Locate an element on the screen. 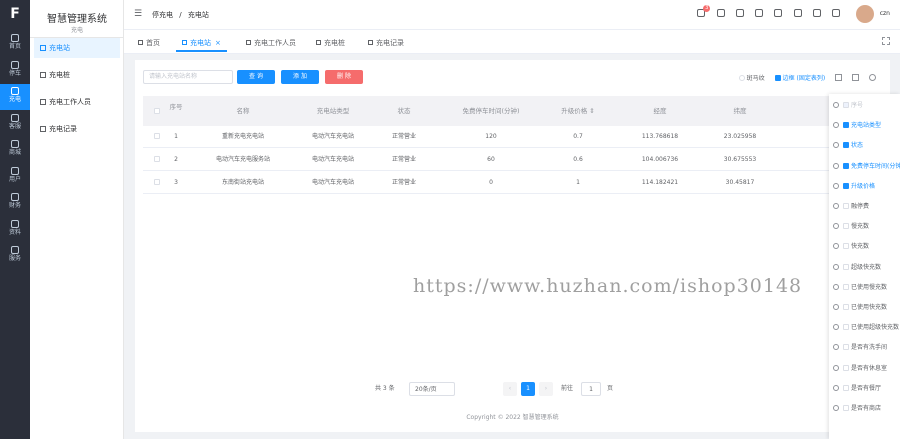 Image resolution: width=900 pixels, height=439 pixels. rail-item-5: 用户 is located at coordinates (15, 177).